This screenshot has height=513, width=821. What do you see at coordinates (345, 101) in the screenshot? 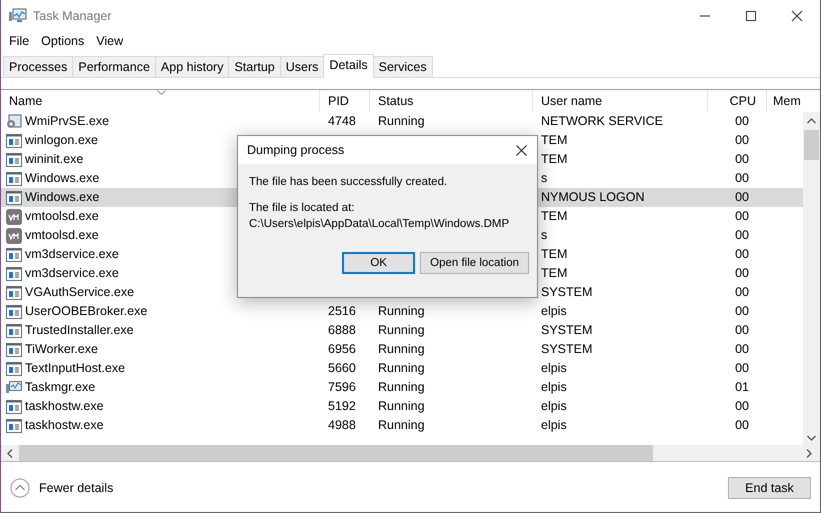
I see `column-header: PID` at bounding box center [345, 101].